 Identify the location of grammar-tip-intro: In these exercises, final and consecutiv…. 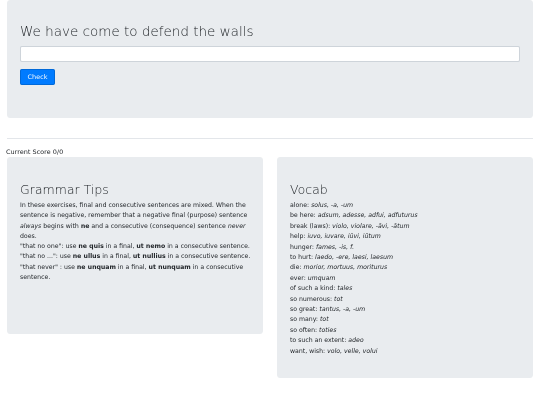
(134, 221).